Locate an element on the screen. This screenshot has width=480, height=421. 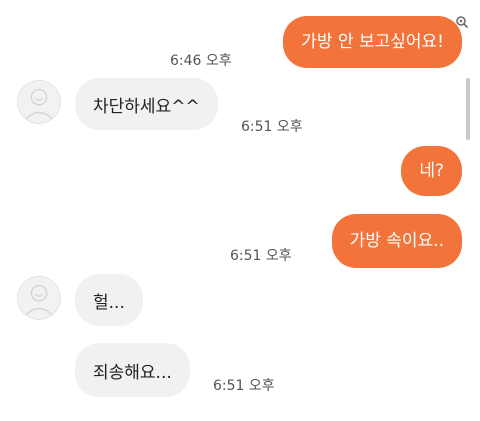
message-text: 네? is located at coordinates (431, 170).